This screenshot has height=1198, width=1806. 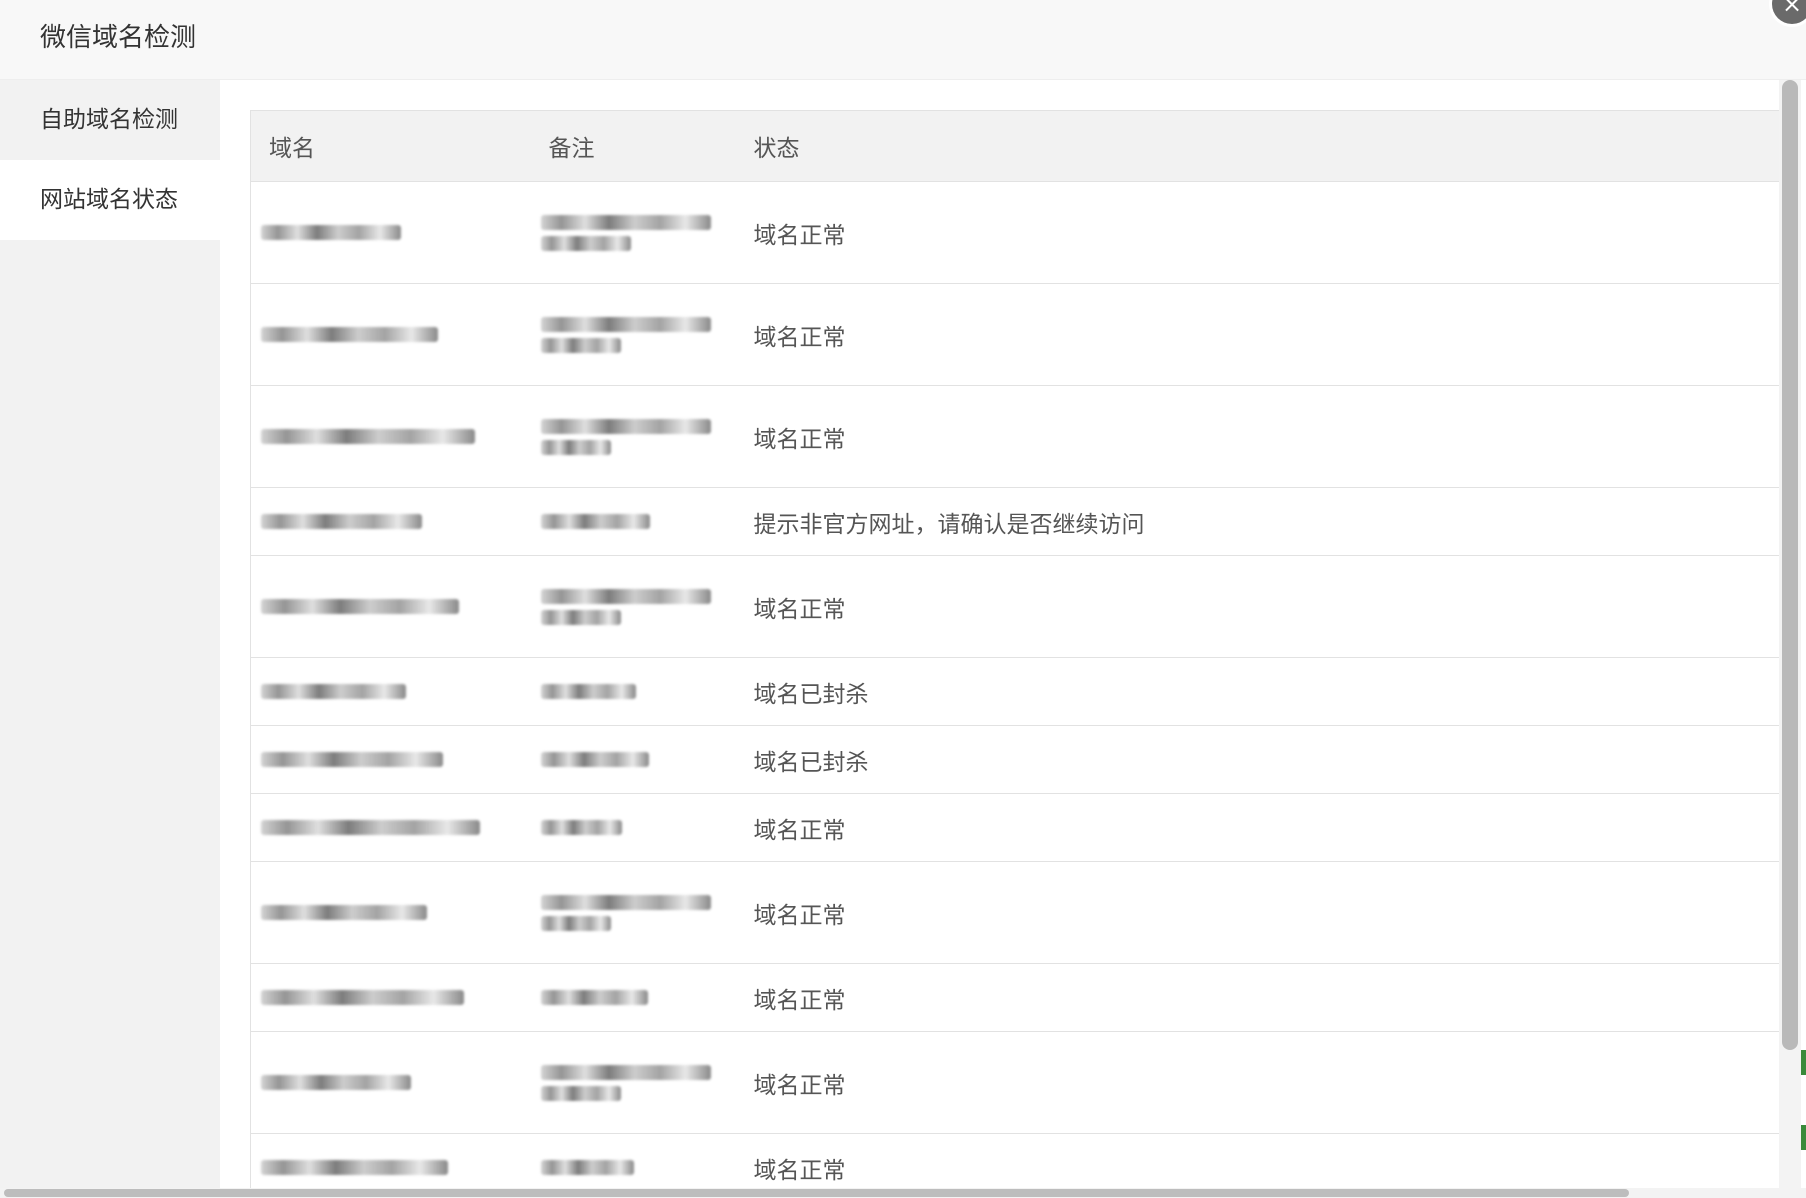 What do you see at coordinates (816, 1193) in the screenshot?
I see `horizontal-scroll-thumb` at bounding box center [816, 1193].